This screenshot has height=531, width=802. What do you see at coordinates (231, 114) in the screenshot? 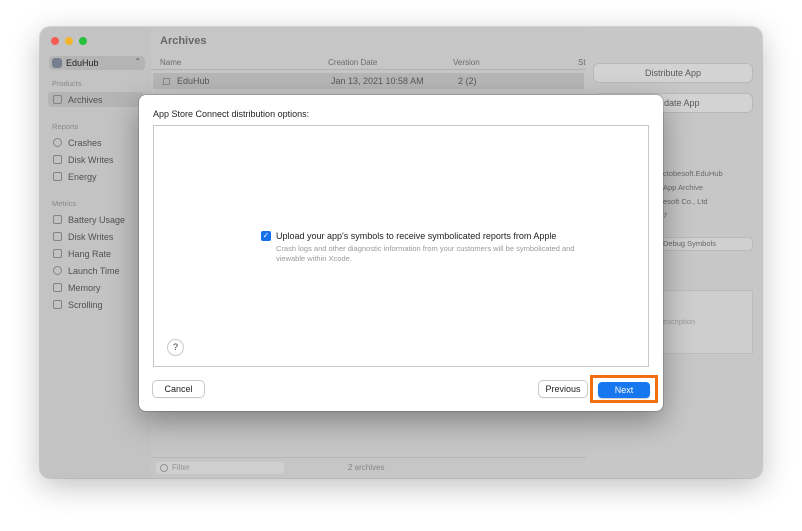
I see `sheet-title: App Store Connect distribution options:` at bounding box center [231, 114].